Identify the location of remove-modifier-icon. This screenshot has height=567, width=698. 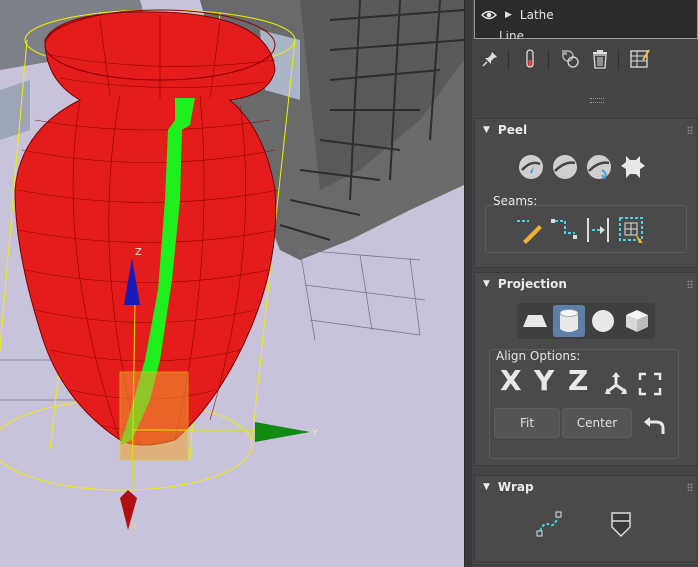
(600, 59).